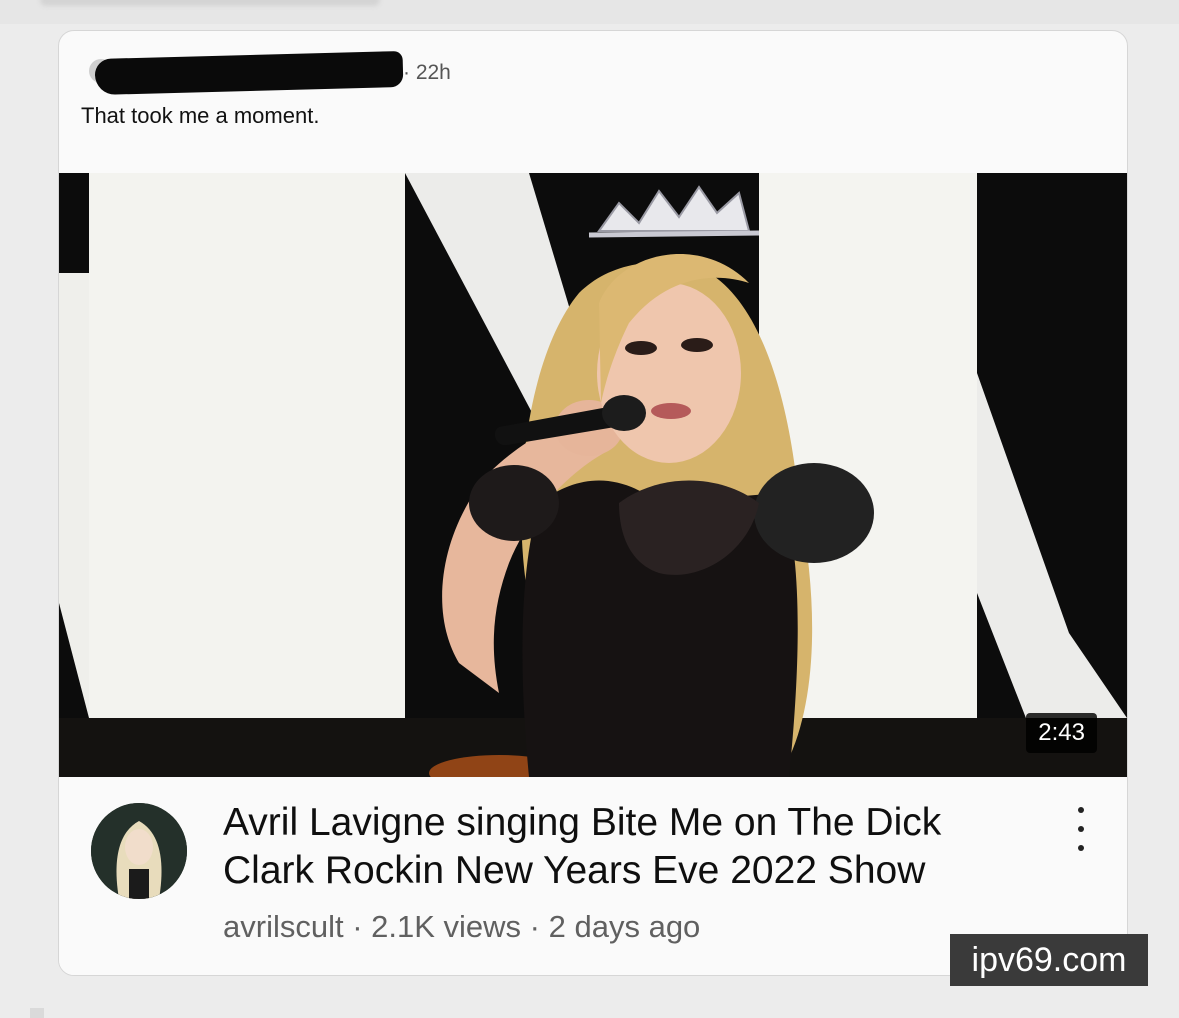  Describe the element at coordinates (37, 1013) in the screenshot. I see `footer-fragment` at that location.